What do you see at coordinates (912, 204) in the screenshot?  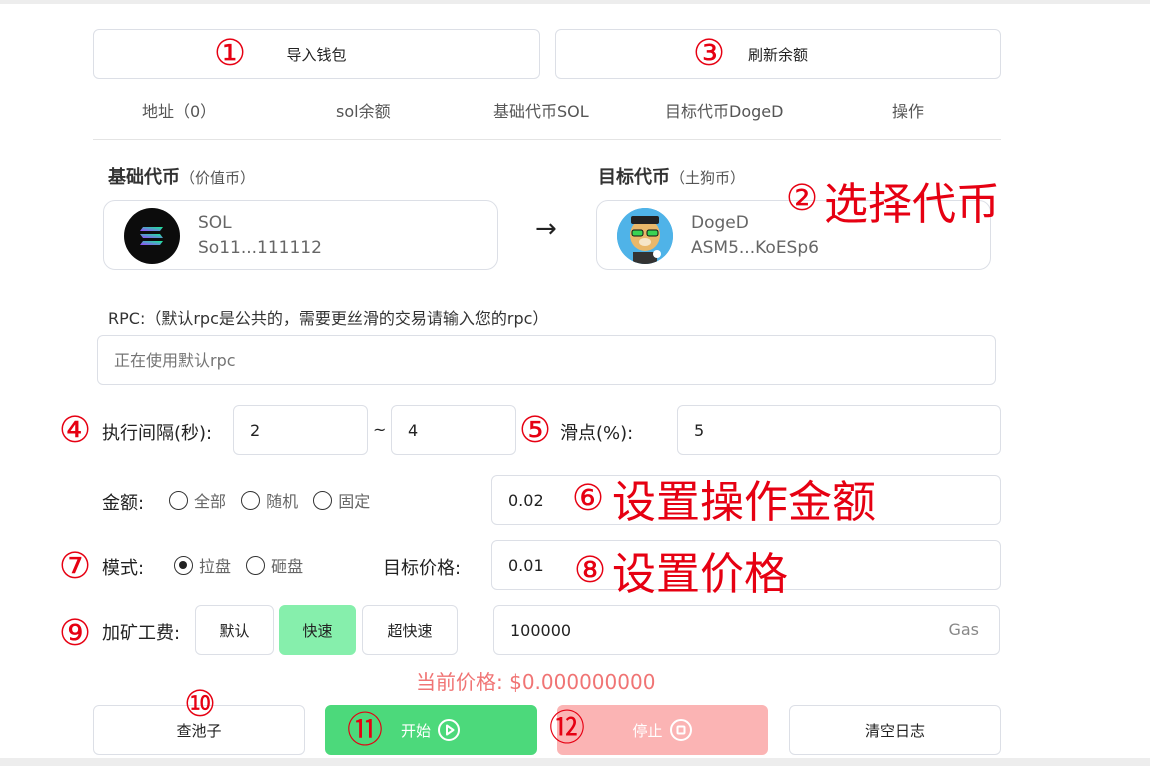 I see `annotation-select-token-text: 选择代币` at bounding box center [912, 204].